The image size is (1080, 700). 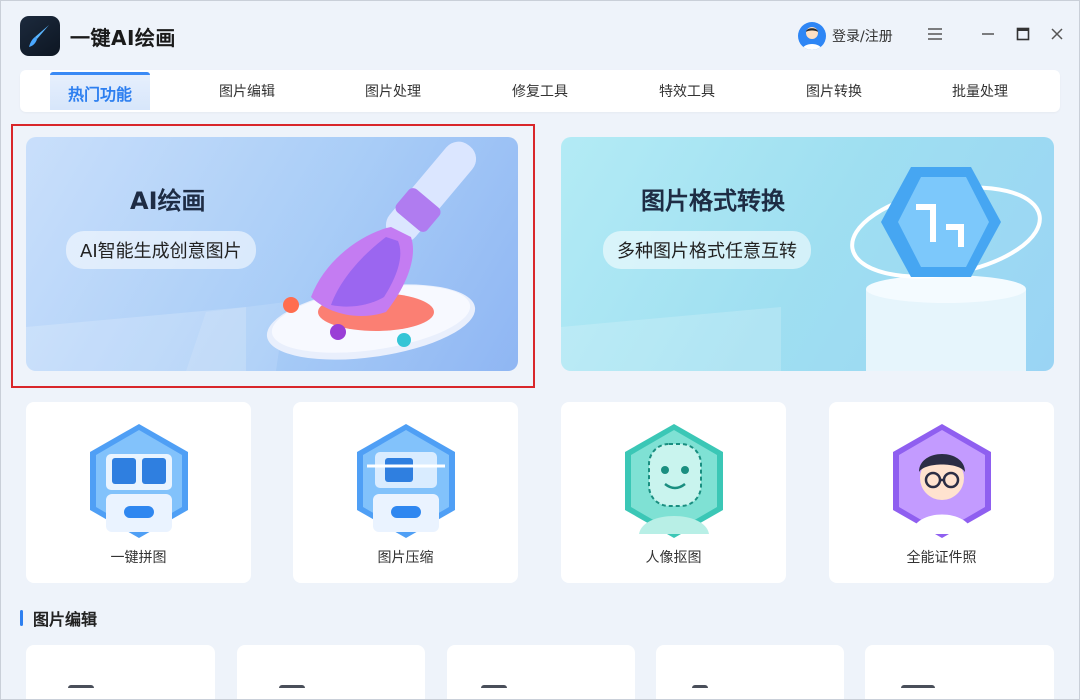 What do you see at coordinates (540, 34) in the screenshot?
I see `title-bar: 一键AI绘画 登录/注册` at bounding box center [540, 34].